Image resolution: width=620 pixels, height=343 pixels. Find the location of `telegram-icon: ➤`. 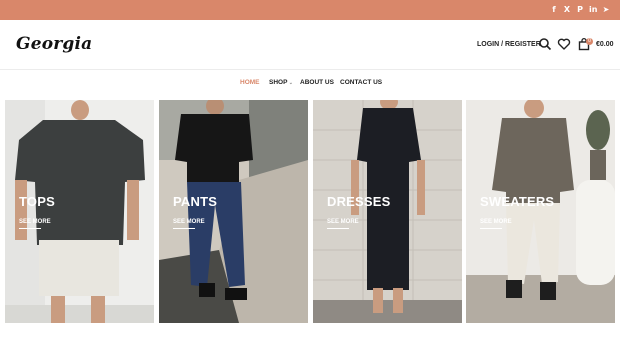

telegram-icon: ➤ is located at coordinates (606, 10).